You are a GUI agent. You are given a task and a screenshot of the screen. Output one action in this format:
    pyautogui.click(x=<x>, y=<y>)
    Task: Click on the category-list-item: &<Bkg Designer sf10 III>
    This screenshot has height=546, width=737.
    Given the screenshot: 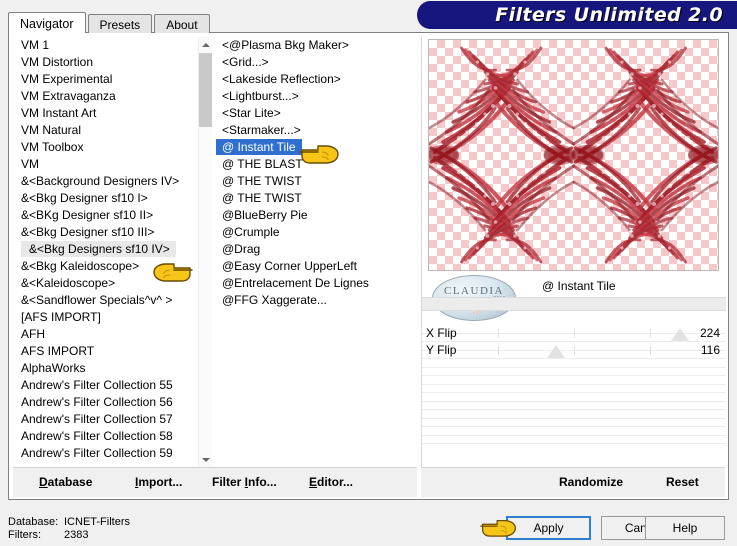 What is the action you would take?
    pyautogui.click(x=105, y=232)
    